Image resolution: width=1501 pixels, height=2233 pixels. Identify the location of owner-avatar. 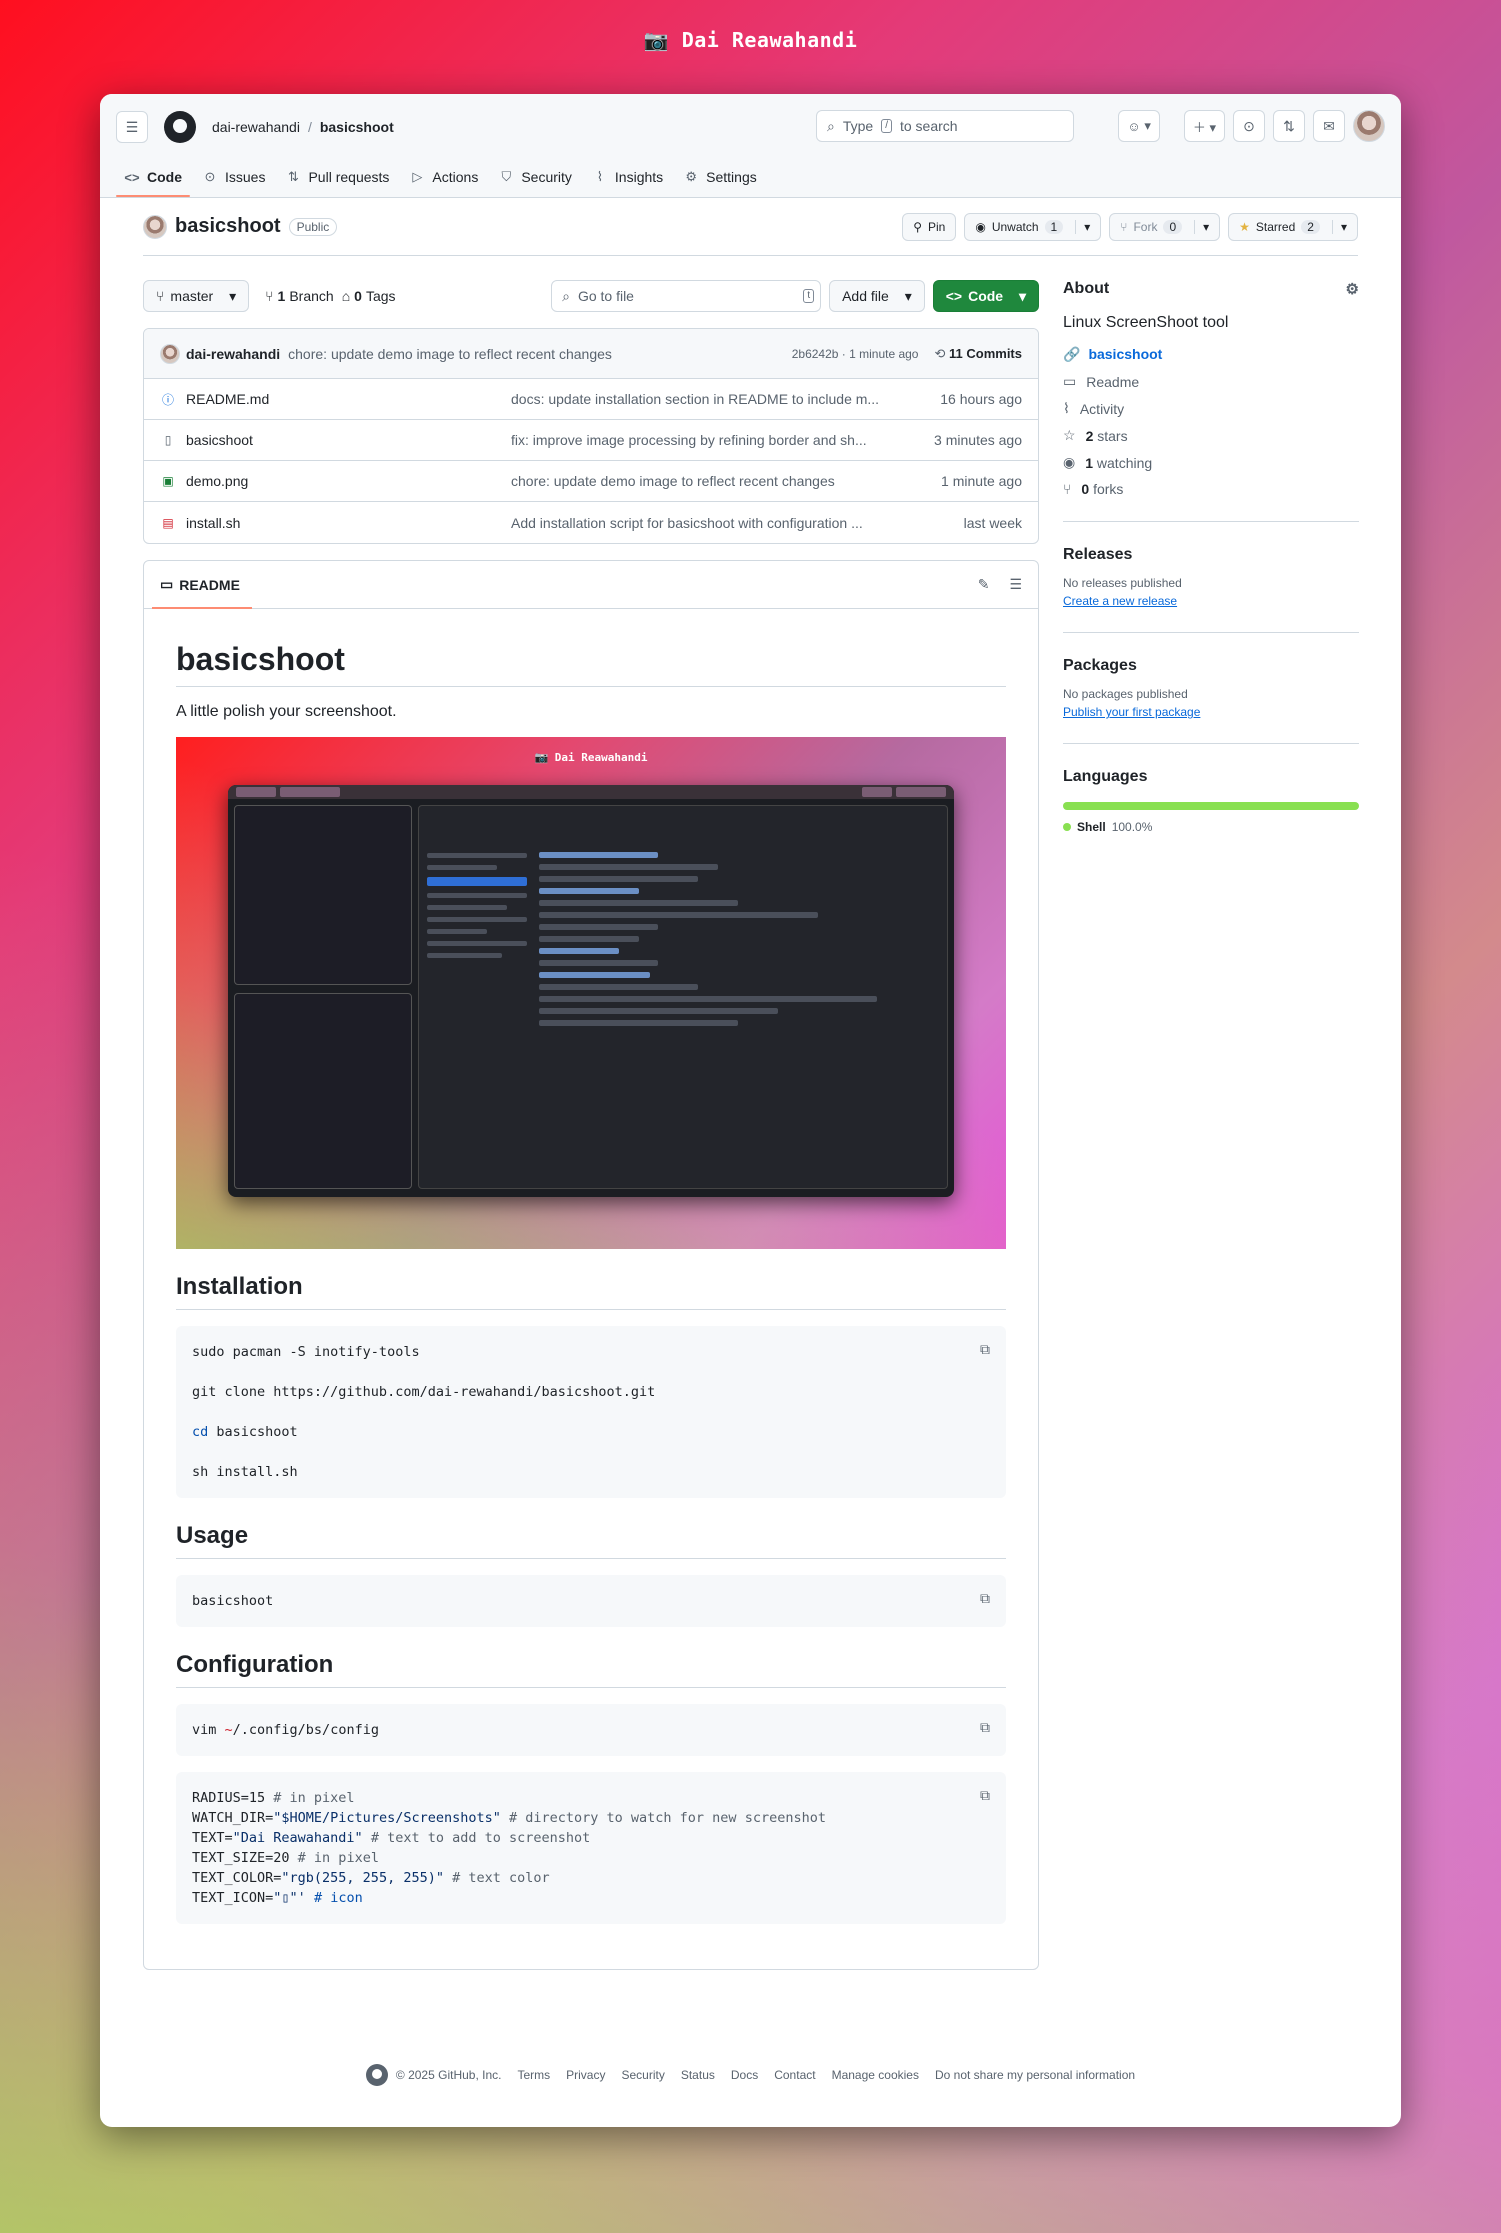
(155, 226).